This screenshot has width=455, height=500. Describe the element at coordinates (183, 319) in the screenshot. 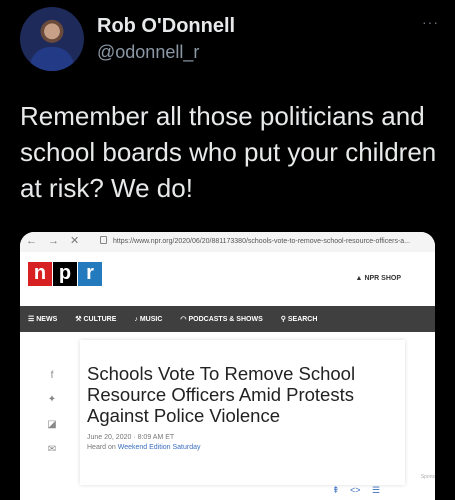

I see `headphones-icon: ◠` at that location.